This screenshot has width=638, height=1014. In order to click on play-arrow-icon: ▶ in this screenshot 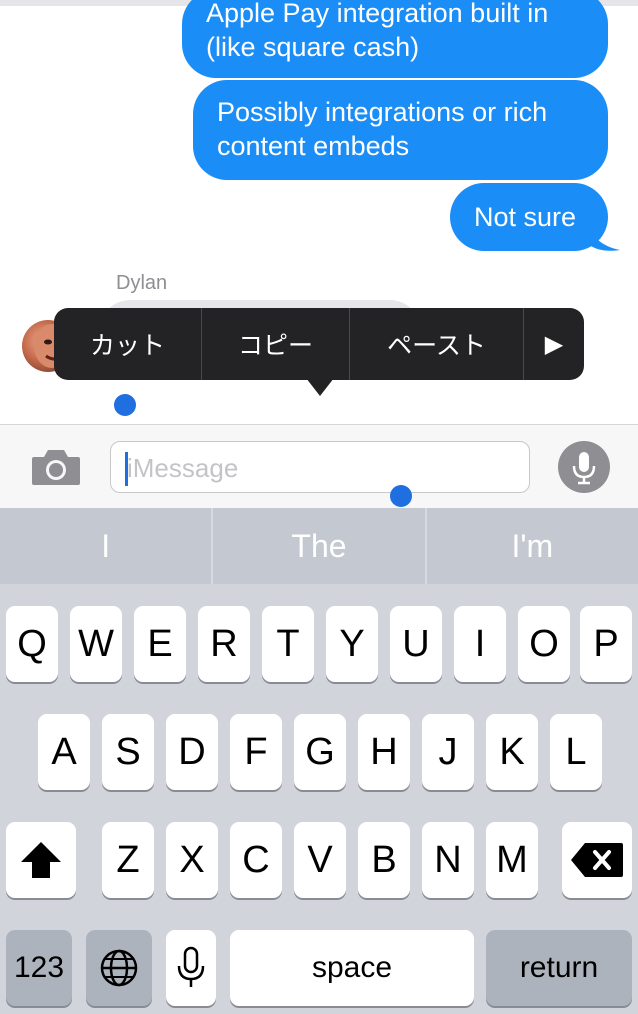, I will do `click(554, 344)`.